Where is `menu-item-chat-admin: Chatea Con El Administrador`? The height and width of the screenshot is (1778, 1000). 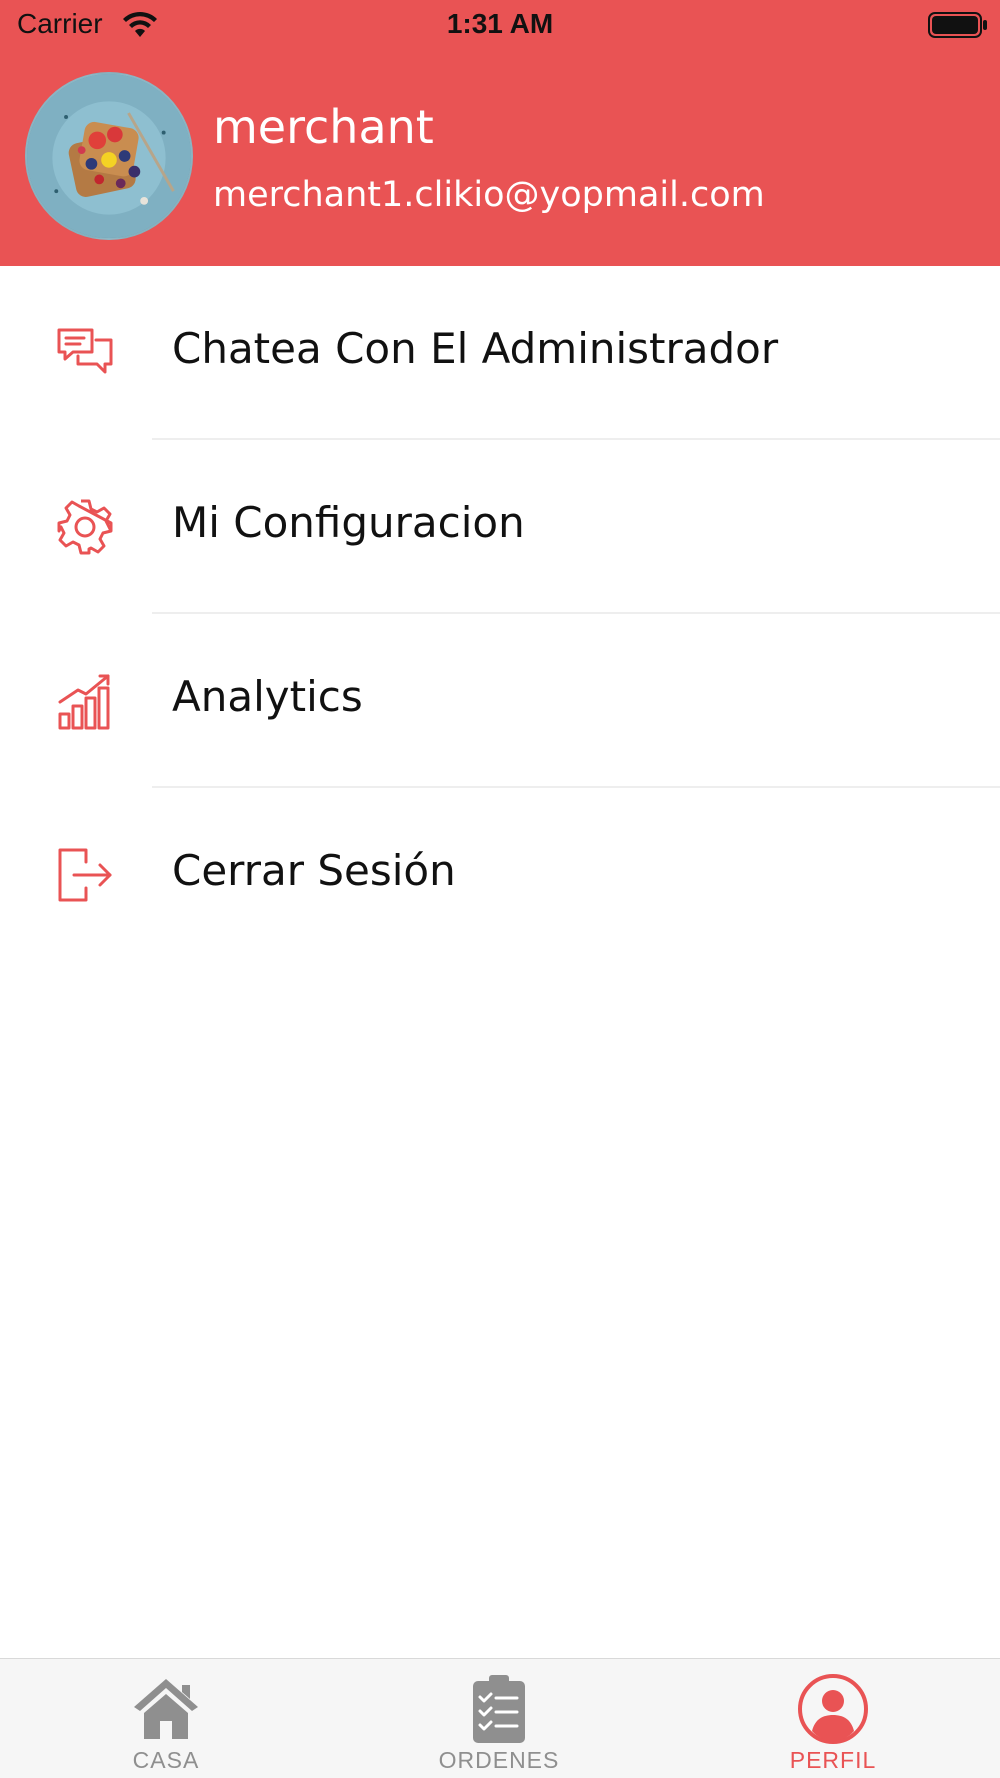 menu-item-chat-admin: Chatea Con El Administrador is located at coordinates (500, 353).